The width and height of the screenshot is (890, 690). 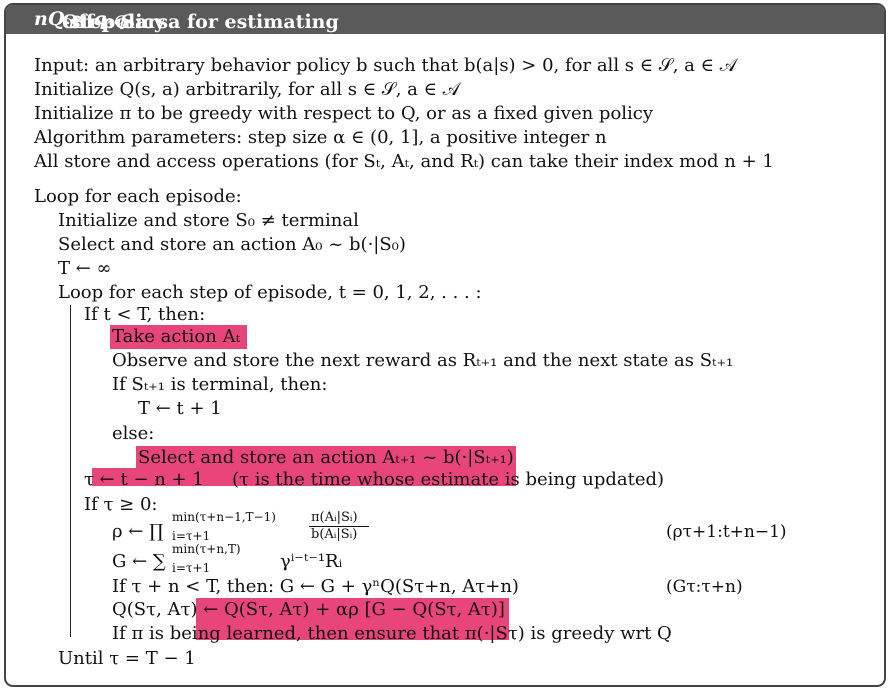 I want to click on t-infinity-line: T ← ∞, so click(x=85, y=268).